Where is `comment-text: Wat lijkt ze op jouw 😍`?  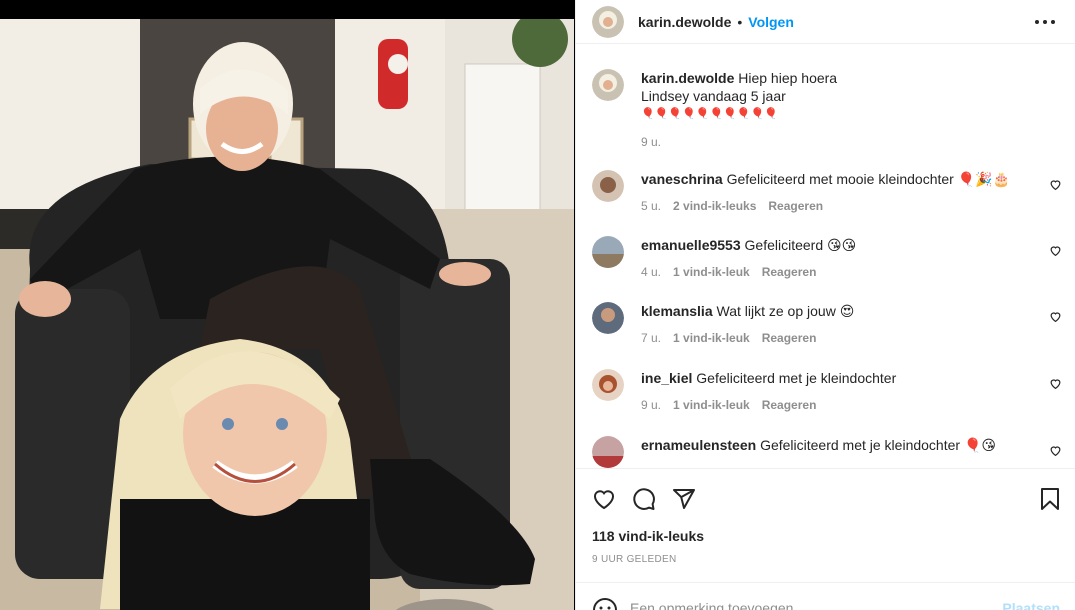 comment-text: Wat lijkt ze op jouw 😍 is located at coordinates (785, 311).